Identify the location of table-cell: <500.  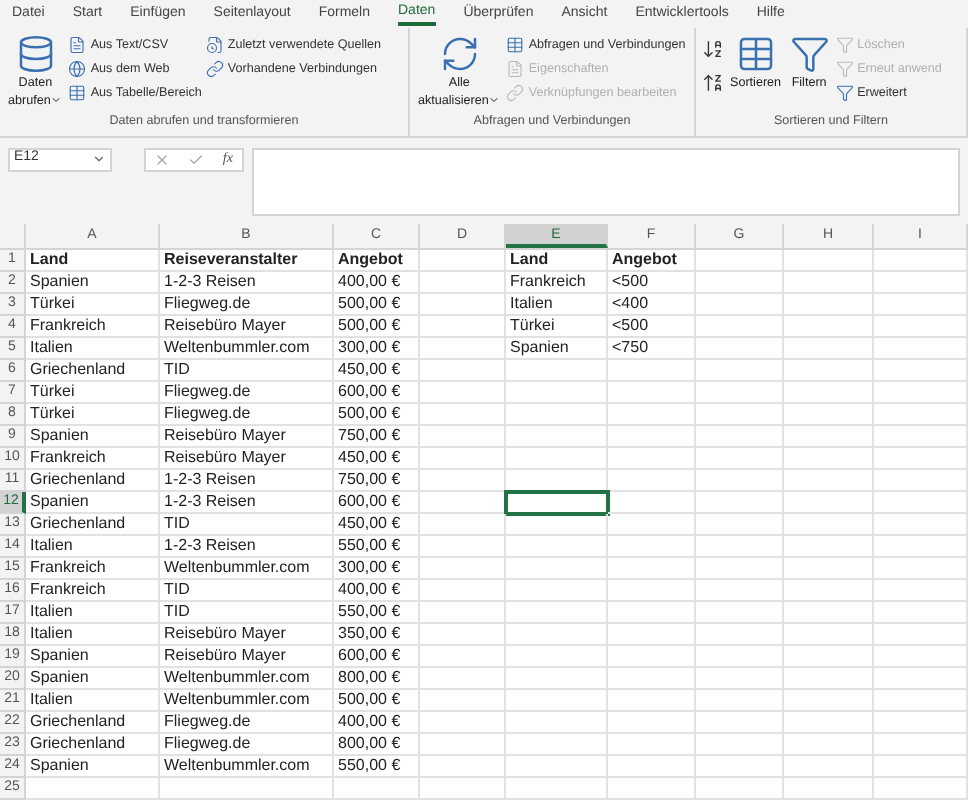
(652, 283).